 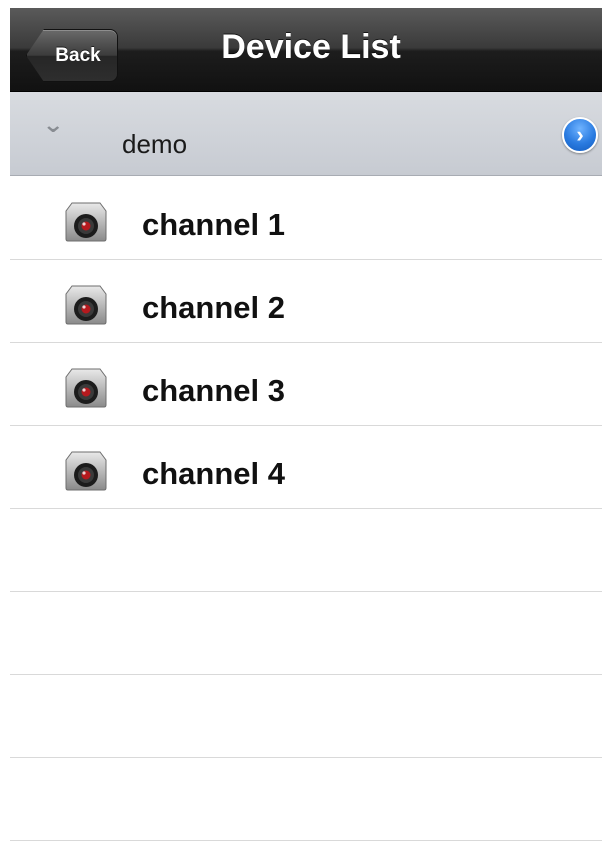 I want to click on chevron-down-icon: ⌄, so click(x=53, y=125).